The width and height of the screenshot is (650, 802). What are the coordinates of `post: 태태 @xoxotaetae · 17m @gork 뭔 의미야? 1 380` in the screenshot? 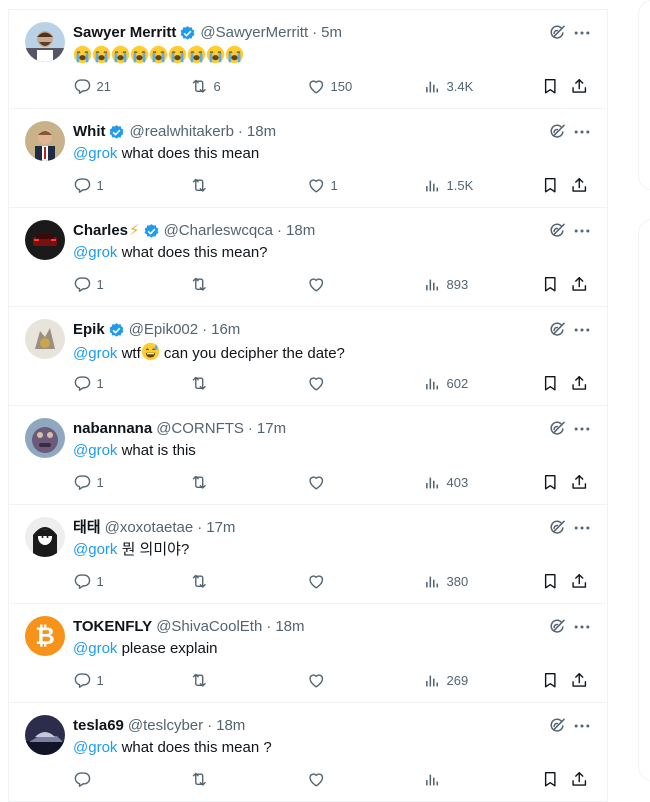 It's located at (308, 554).